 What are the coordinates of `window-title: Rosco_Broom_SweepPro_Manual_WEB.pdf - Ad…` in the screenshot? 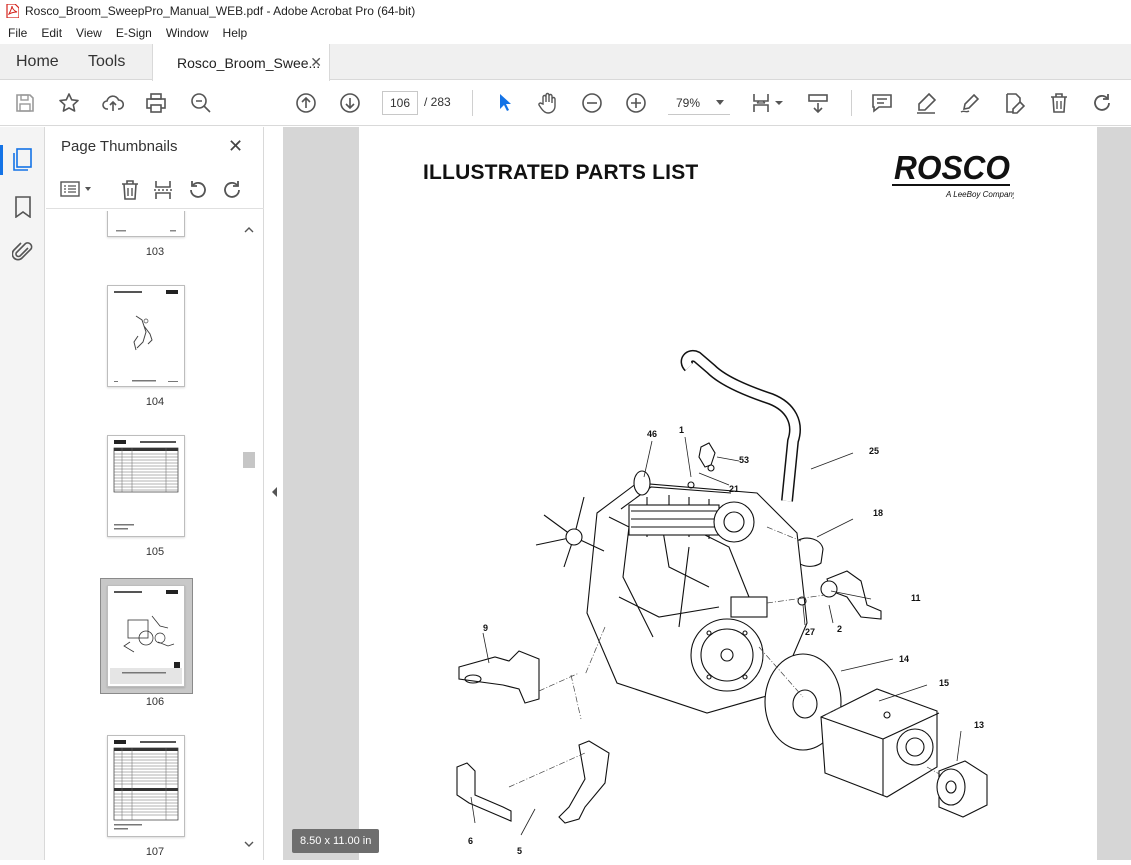 It's located at (220, 11).